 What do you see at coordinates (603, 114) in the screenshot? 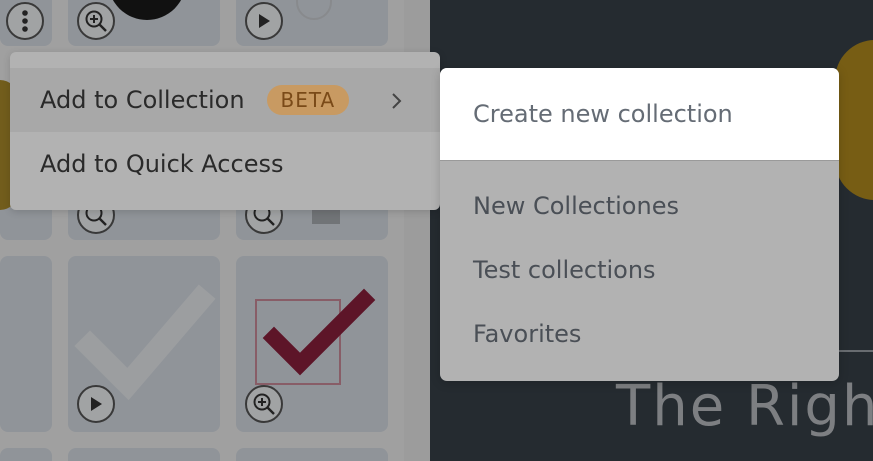
I see `create-collection-label: Create new collection` at bounding box center [603, 114].